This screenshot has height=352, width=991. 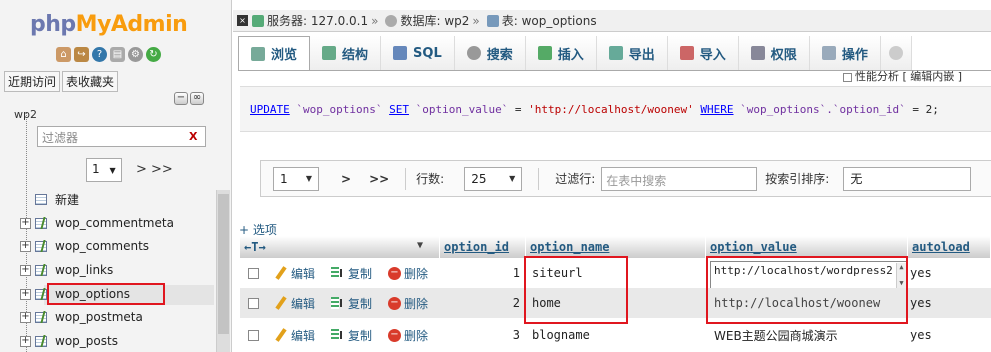 I want to click on table-row: 编辑 复制 − 删除 3 blogname WEB主题公园商城演示 yes, so click(x=615, y=335).